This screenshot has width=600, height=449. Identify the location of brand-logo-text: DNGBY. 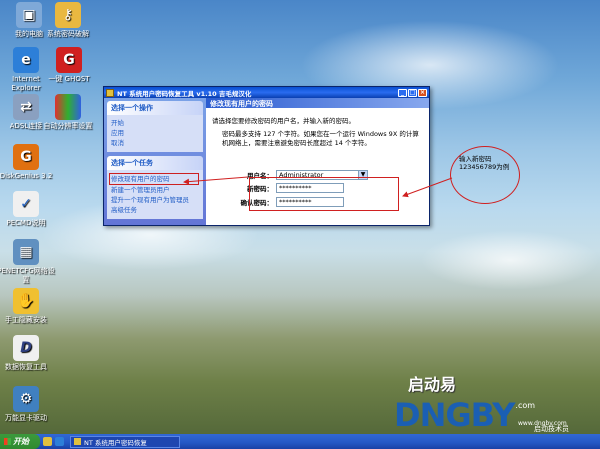
(454, 415).